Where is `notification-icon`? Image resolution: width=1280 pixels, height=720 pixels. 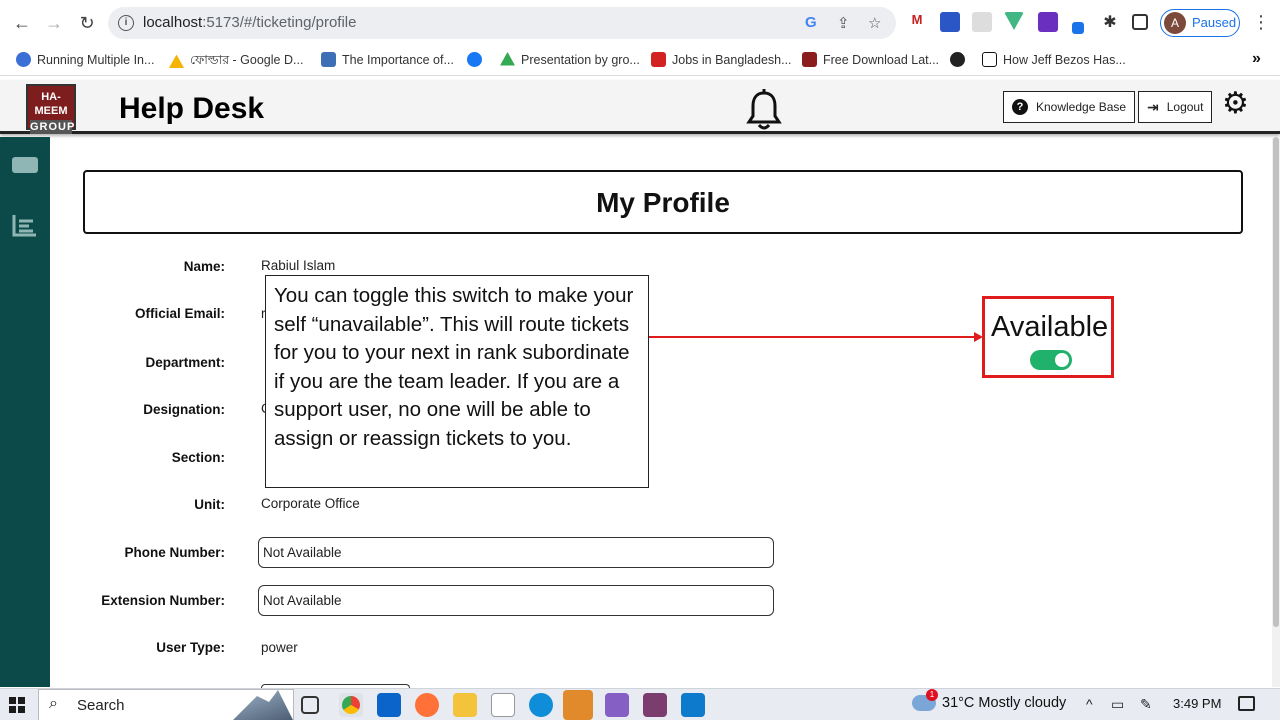 notification-icon is located at coordinates (1246, 703).